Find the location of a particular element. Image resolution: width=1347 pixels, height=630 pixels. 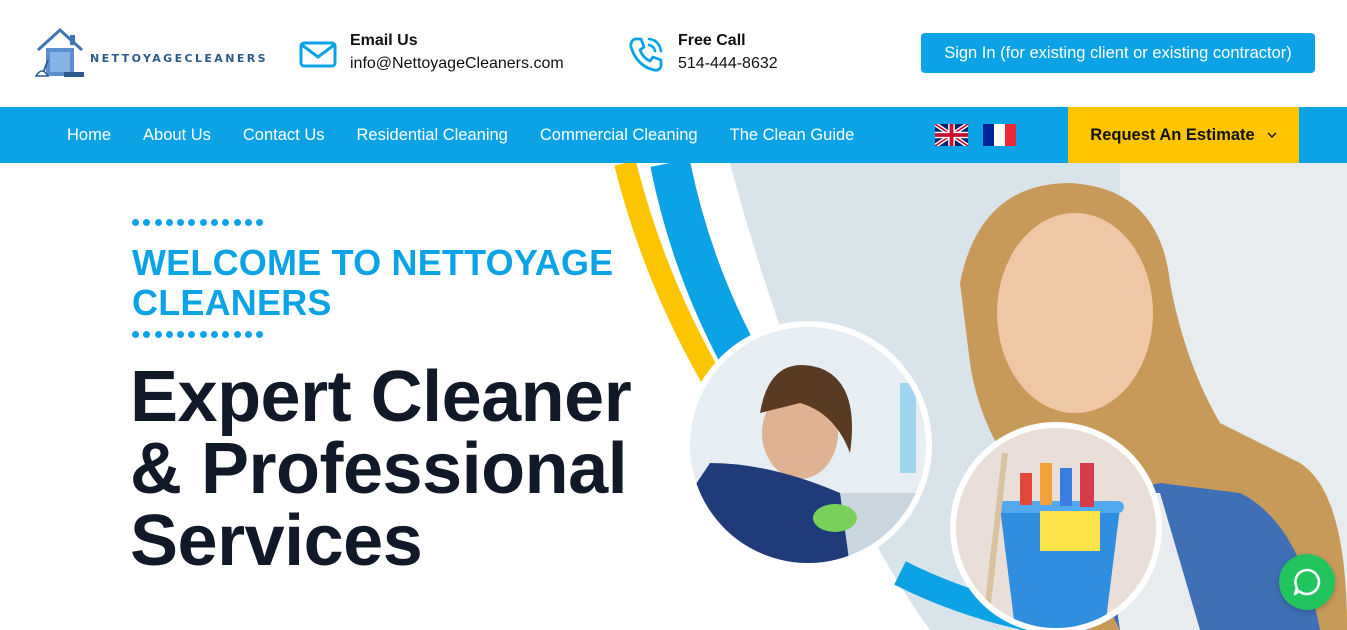

nav-item-commercial-cleaning: Commercial Cleaning is located at coordinates (619, 135).